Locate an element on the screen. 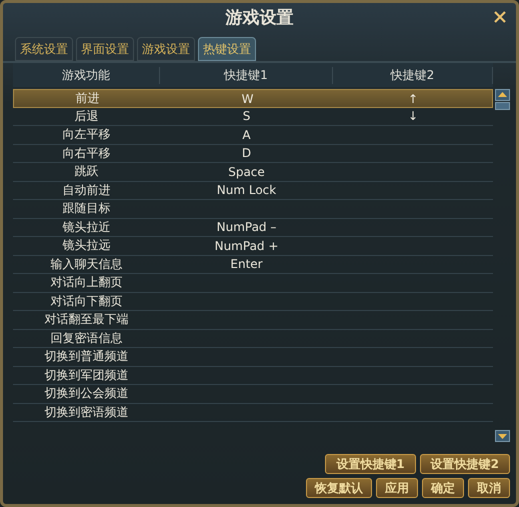  dialog-button: 恢复默认 is located at coordinates (339, 488).